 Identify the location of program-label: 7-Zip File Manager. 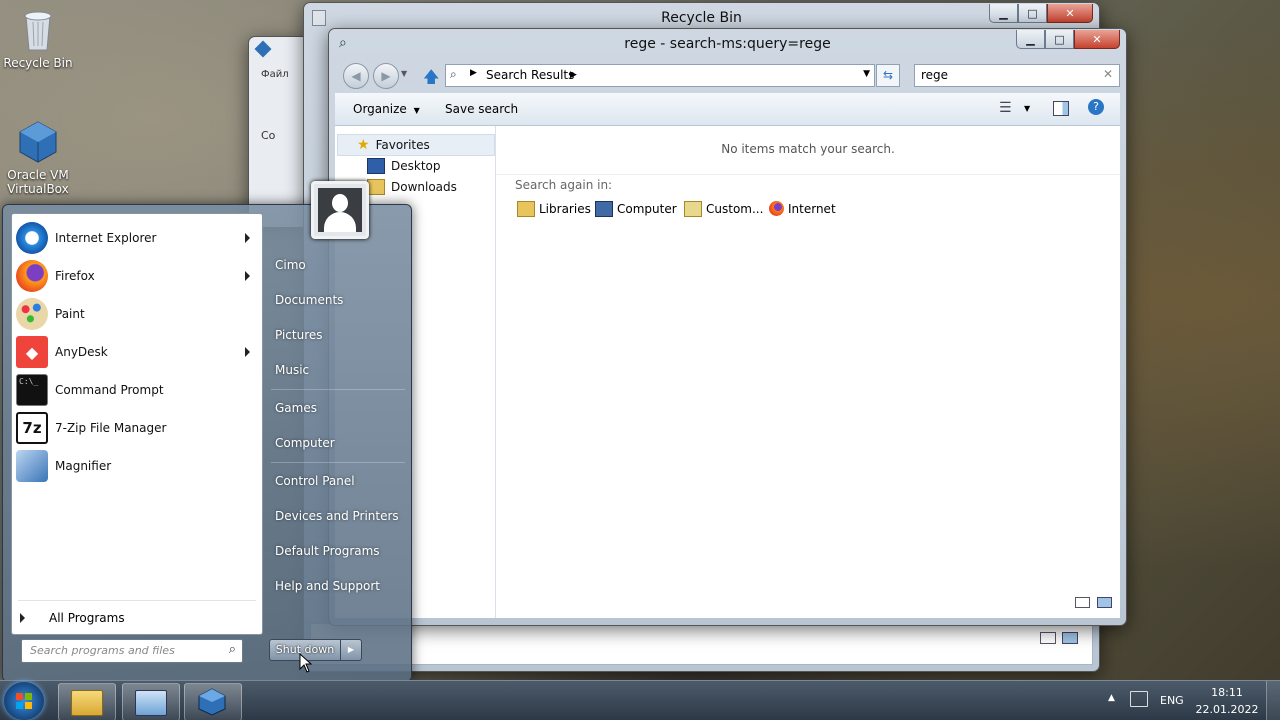
(111, 428).